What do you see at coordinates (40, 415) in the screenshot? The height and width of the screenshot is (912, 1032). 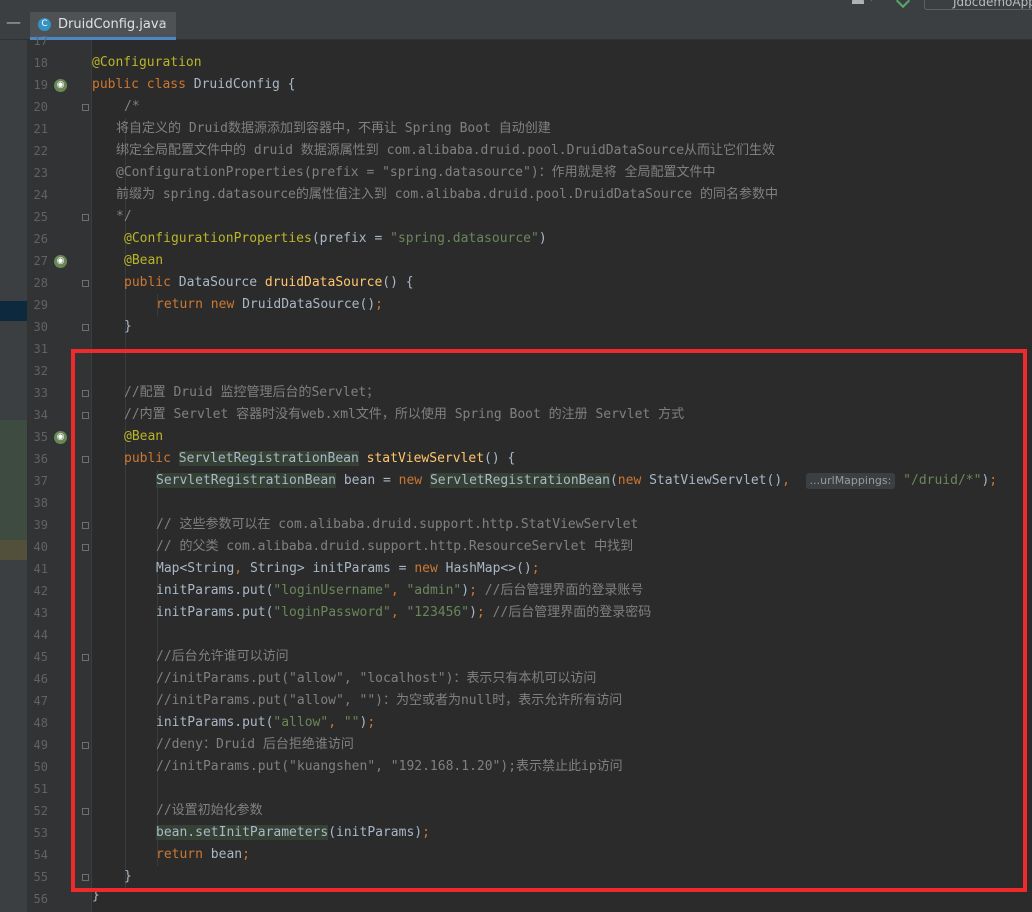 I see `line-number: 34` at bounding box center [40, 415].